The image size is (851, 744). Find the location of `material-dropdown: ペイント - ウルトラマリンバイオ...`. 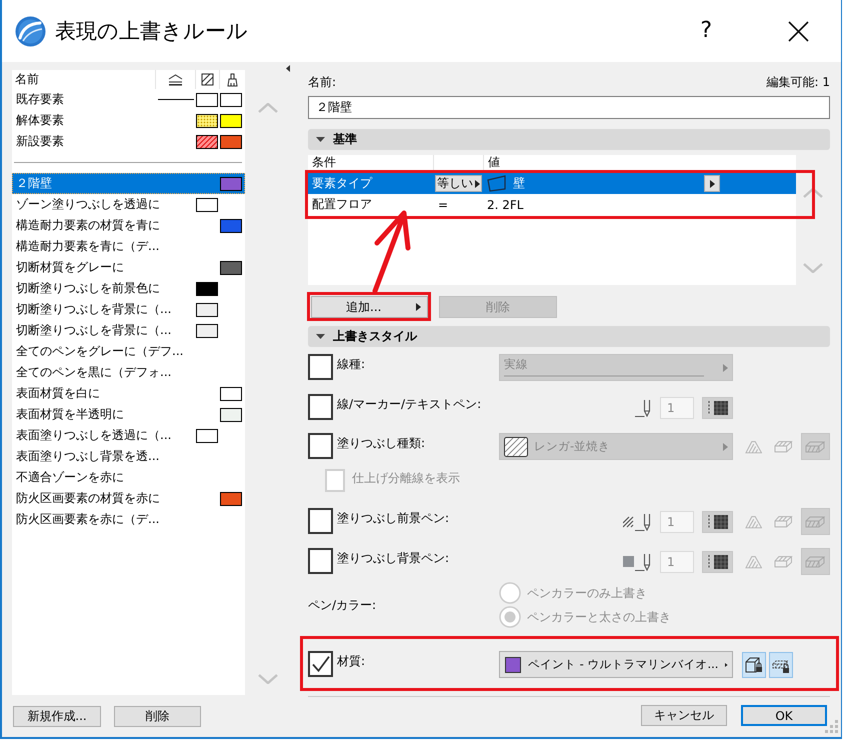

material-dropdown: ペイント - ウルトラマリンバイオ... is located at coordinates (616, 664).